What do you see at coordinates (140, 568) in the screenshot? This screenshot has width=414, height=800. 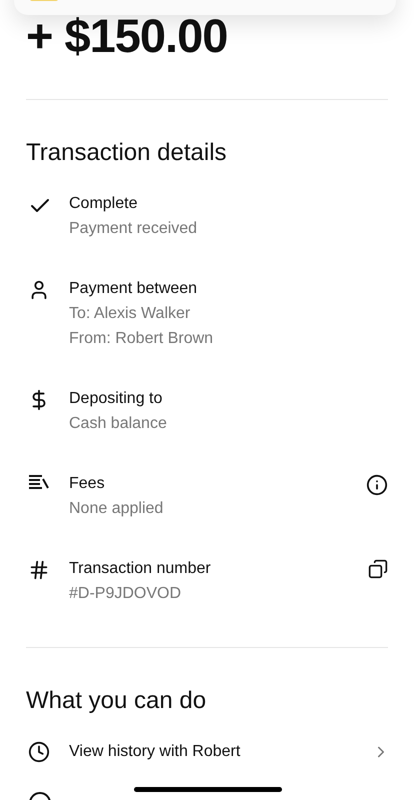 I see `detail-title: Transaction number` at bounding box center [140, 568].